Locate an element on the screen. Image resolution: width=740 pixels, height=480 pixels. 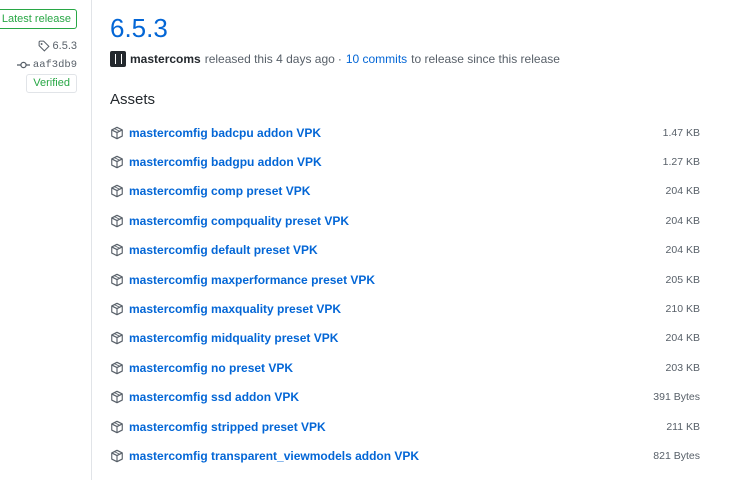
asset-name: mastercomfig no preset VPK is located at coordinates (211, 367).